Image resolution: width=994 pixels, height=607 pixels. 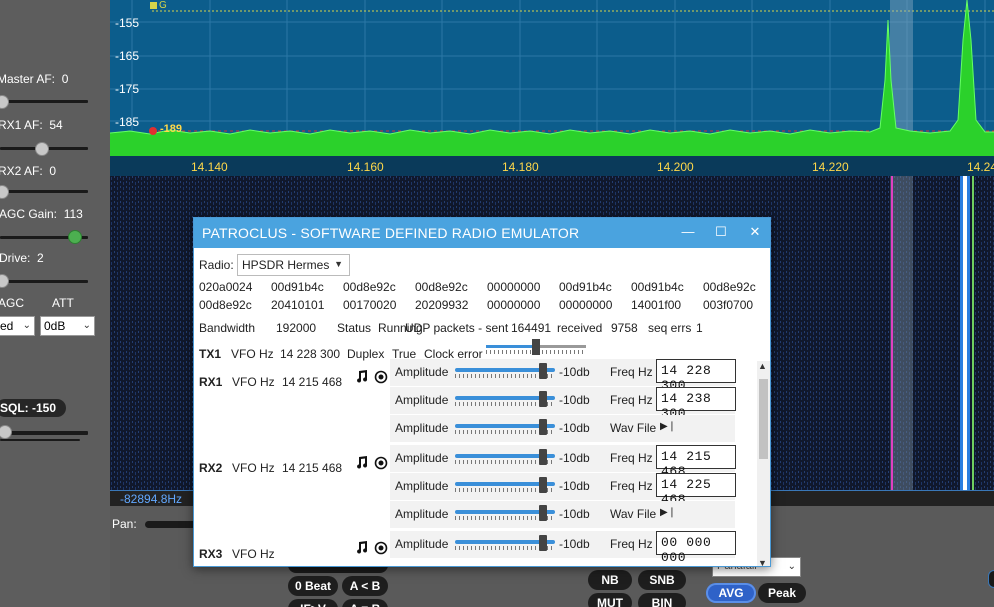 What do you see at coordinates (17, 326) in the screenshot?
I see `agc-select: ed ⌄` at bounding box center [17, 326].